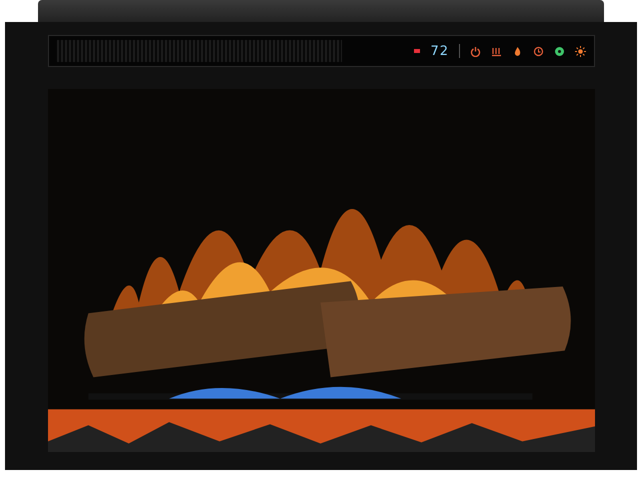 This screenshot has width=642, height=477. I want to click on timer-icon, so click(538, 51).